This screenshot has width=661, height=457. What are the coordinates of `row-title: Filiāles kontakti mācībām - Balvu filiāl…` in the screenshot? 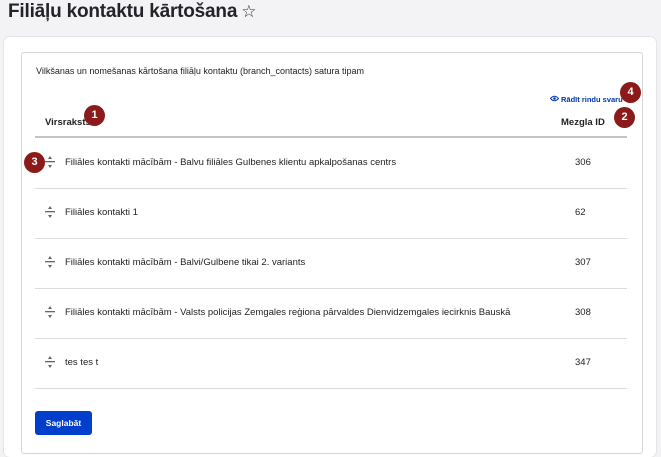 It's located at (231, 162).